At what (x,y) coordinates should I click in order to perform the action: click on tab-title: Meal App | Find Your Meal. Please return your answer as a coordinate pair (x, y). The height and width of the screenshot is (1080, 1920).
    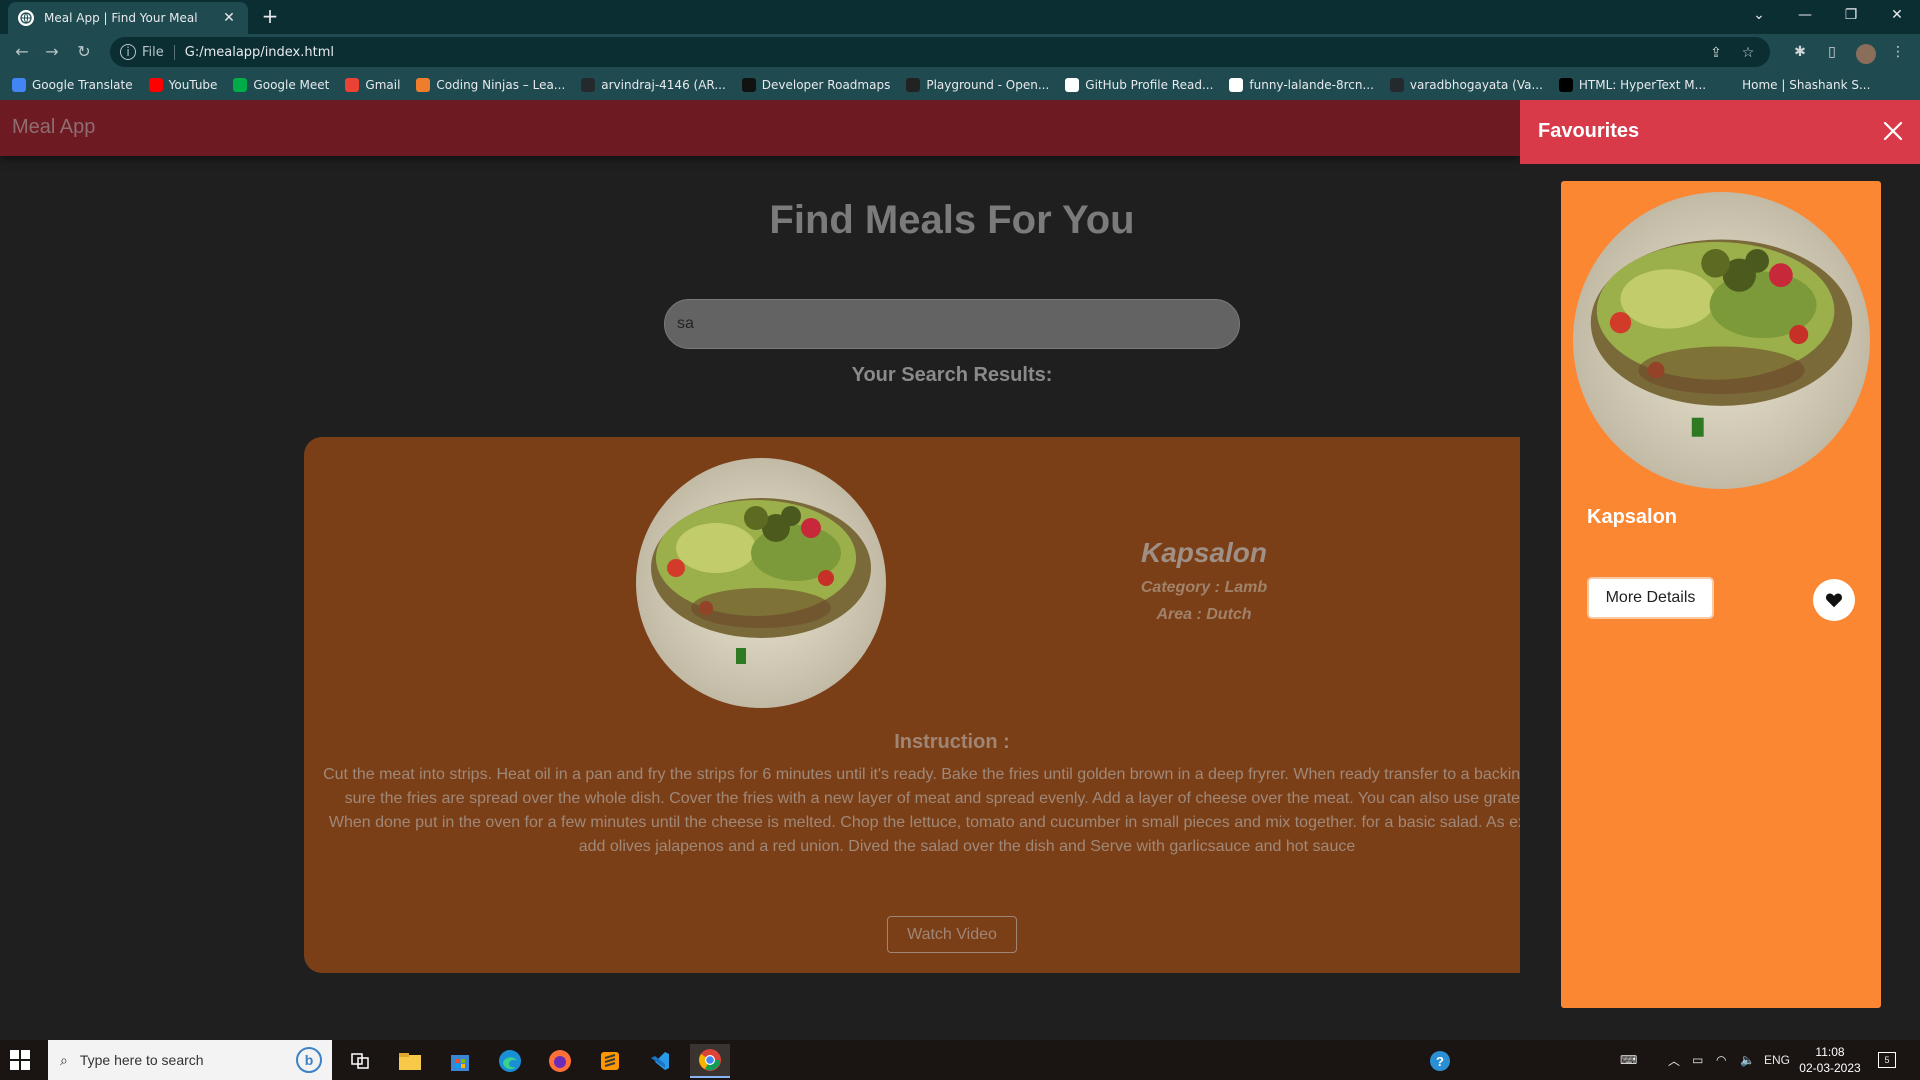
    Looking at the image, I should click on (121, 18).